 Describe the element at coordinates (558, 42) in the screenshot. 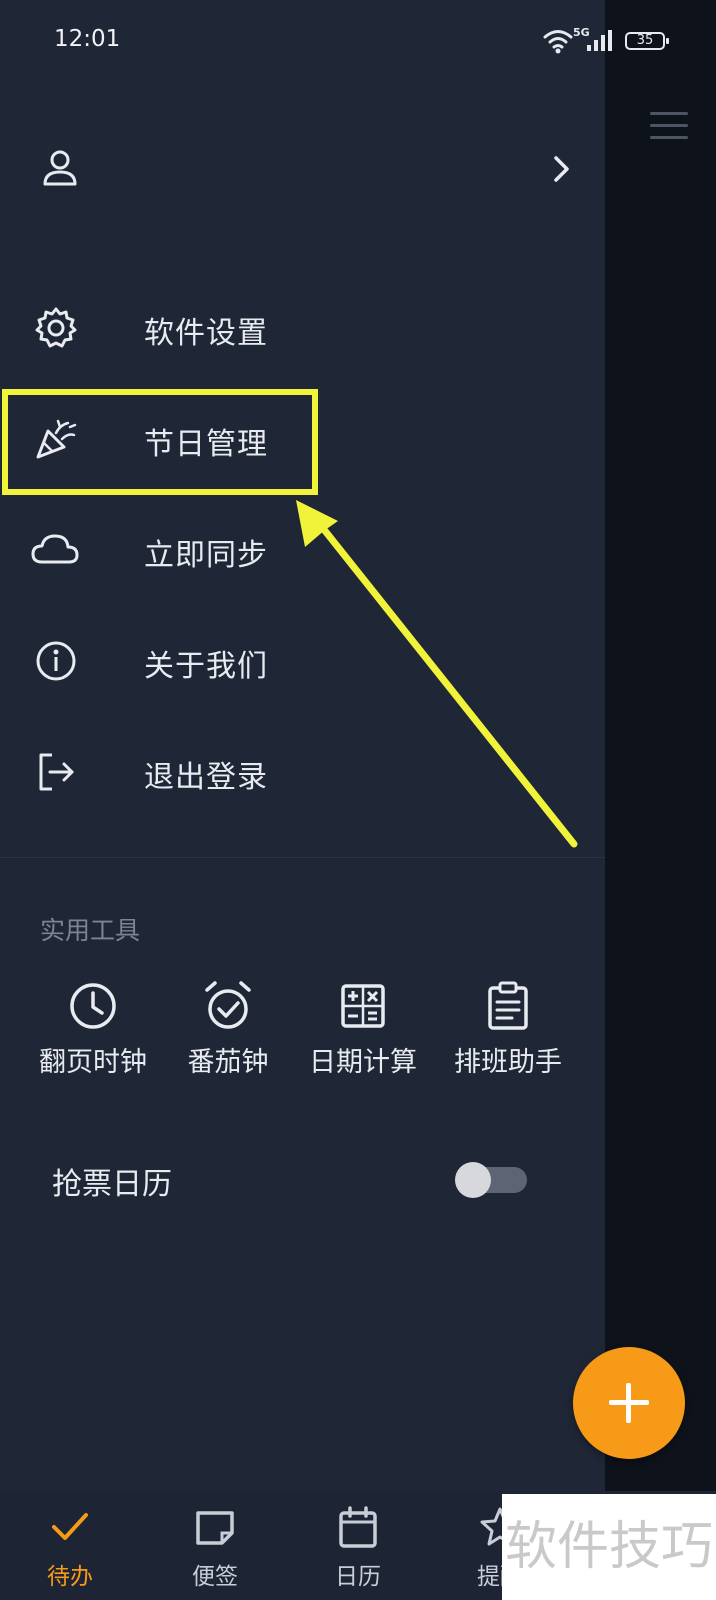

I see `wifi-icon` at that location.